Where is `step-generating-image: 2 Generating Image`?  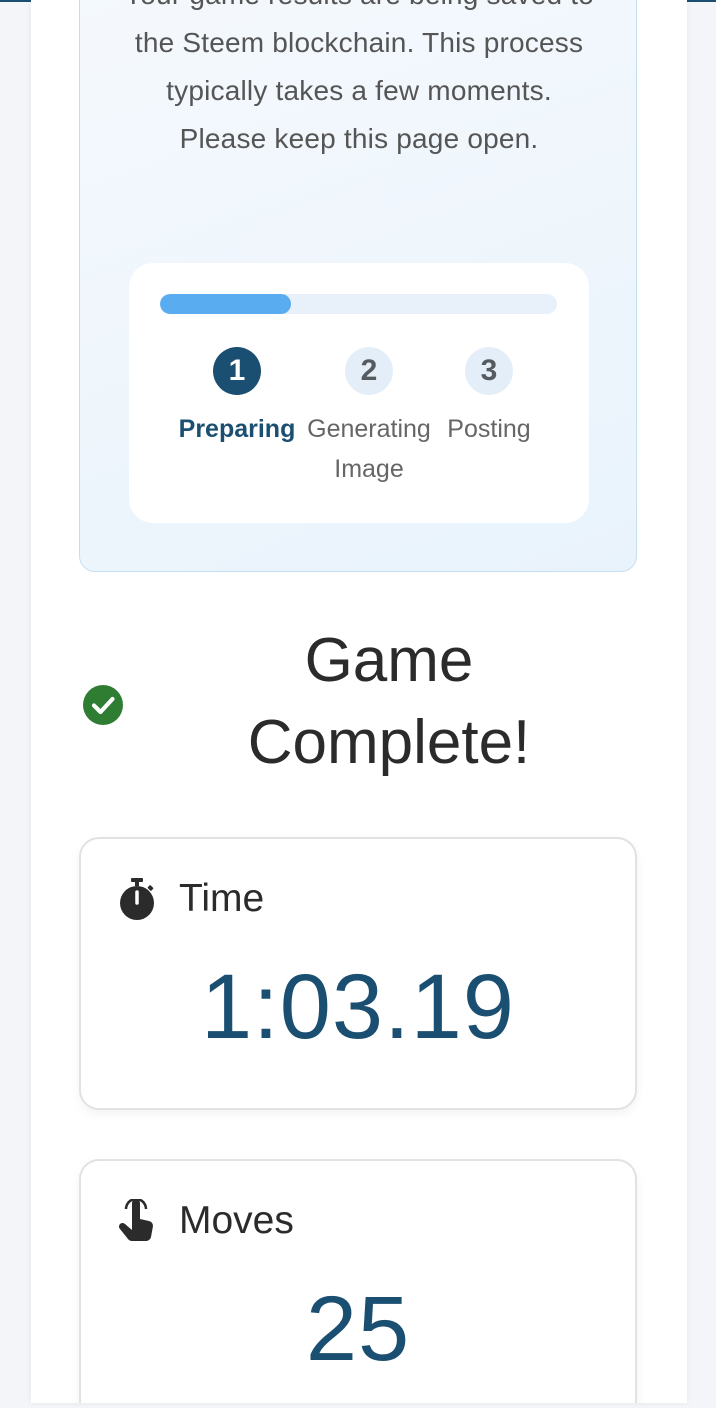
step-generating-image: 2 Generating Image is located at coordinates (369, 418).